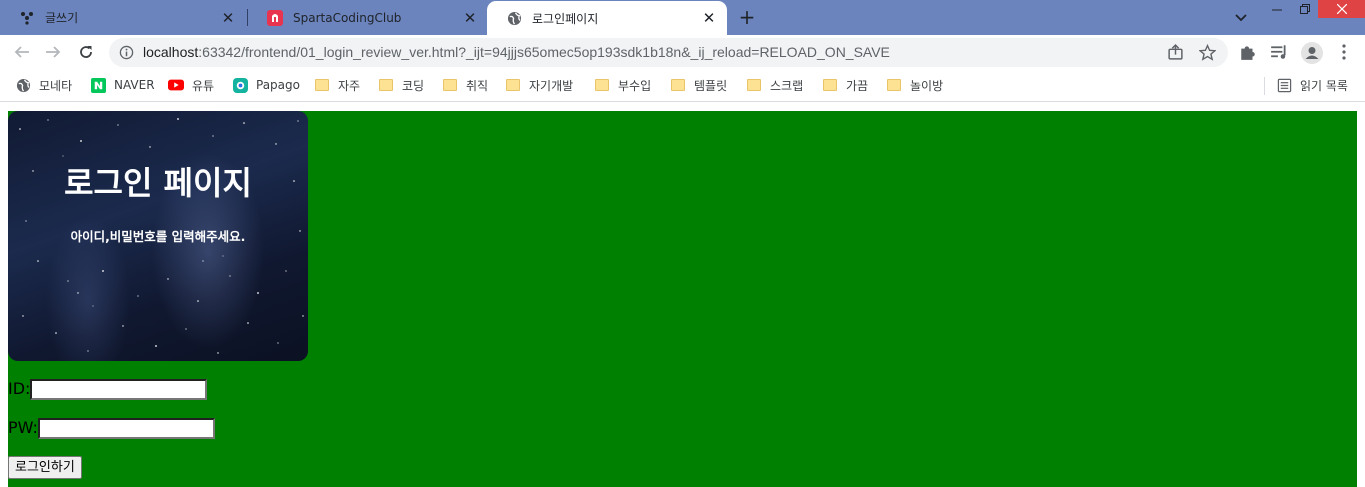  What do you see at coordinates (413, 85) in the screenshot?
I see `bookmark-label: 코딩` at bounding box center [413, 85].